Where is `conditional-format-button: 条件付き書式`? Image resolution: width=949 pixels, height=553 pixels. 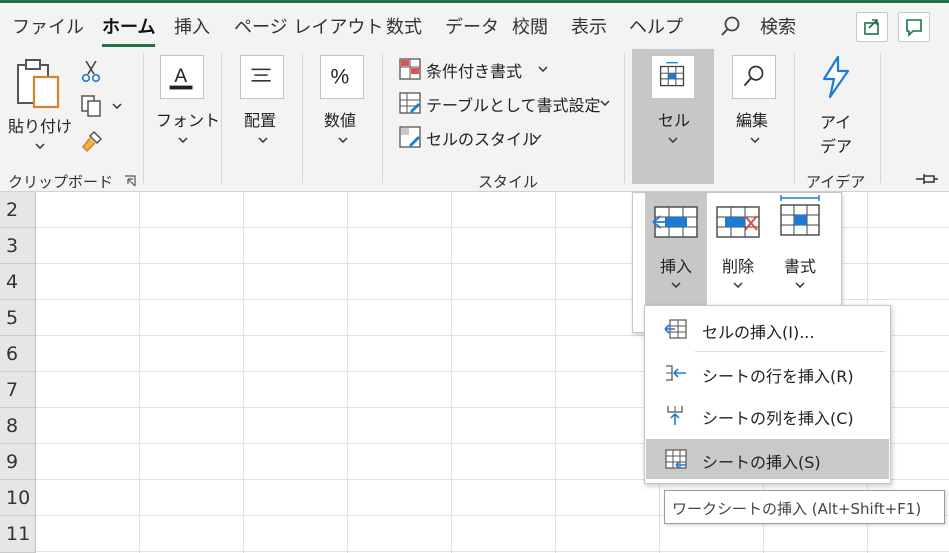
conditional-format-button: 条件付き書式 is located at coordinates (476, 69).